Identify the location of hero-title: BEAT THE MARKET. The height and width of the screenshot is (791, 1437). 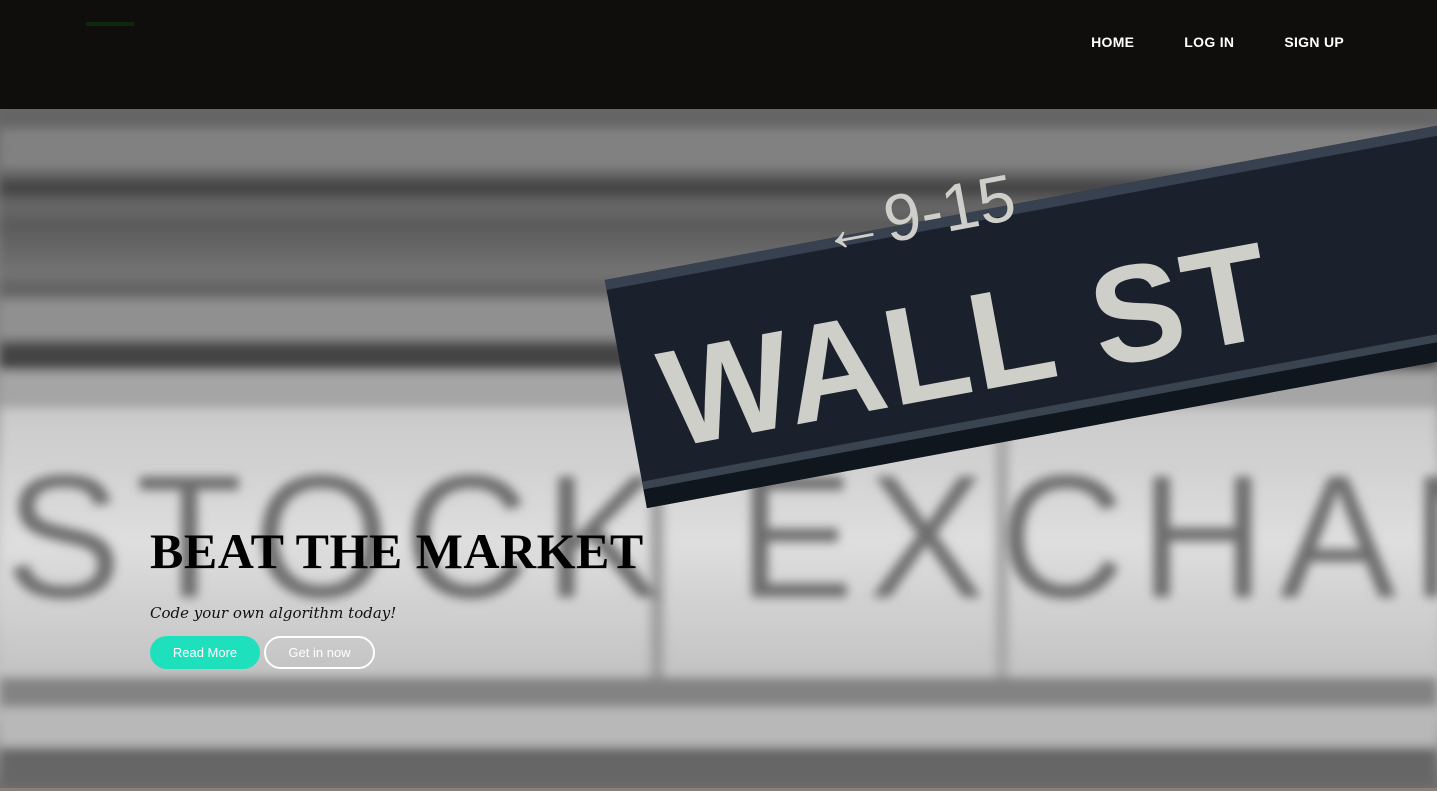
(397, 551).